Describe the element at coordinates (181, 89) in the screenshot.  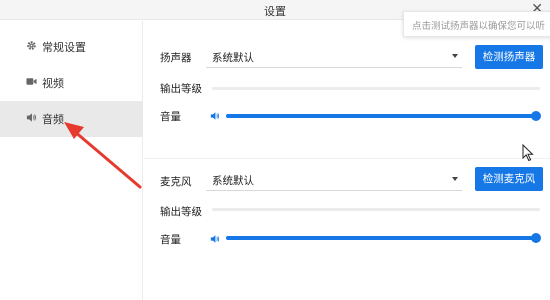
I see `speaker-level-label: 输出等级` at that location.